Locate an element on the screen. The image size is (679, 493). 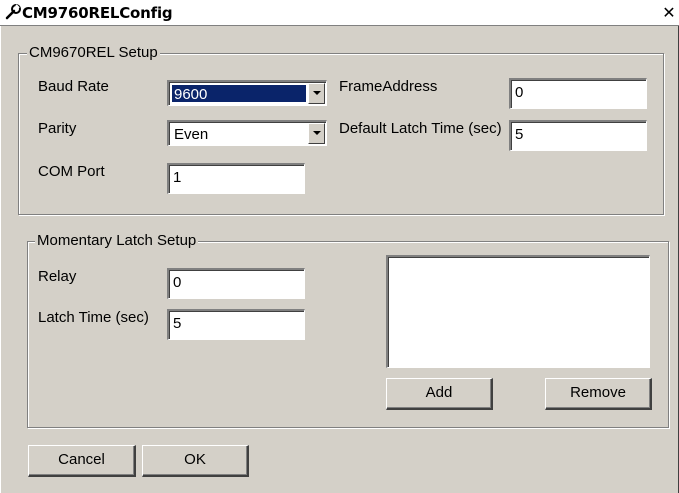
relay-label: Relay is located at coordinates (57, 276).